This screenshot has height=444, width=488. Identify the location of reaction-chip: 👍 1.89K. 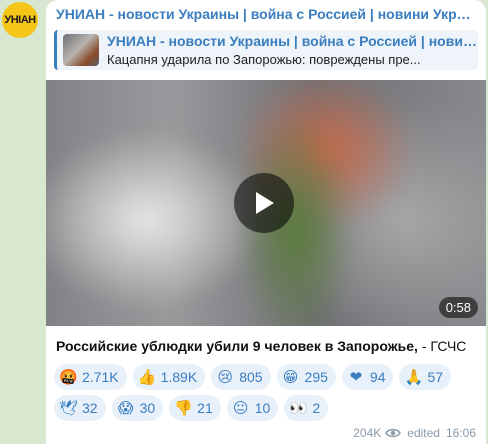
(169, 377).